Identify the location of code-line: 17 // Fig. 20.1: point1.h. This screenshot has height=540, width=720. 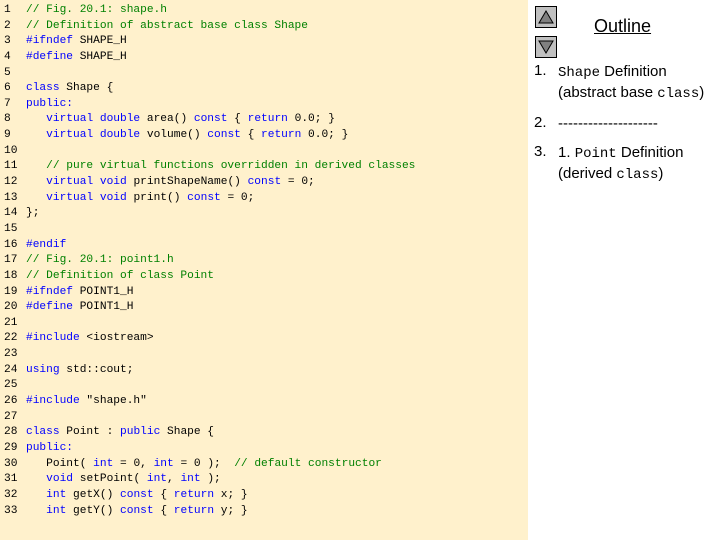
(209, 261).